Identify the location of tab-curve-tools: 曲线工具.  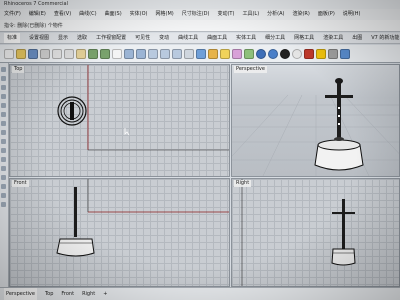
(188, 38).